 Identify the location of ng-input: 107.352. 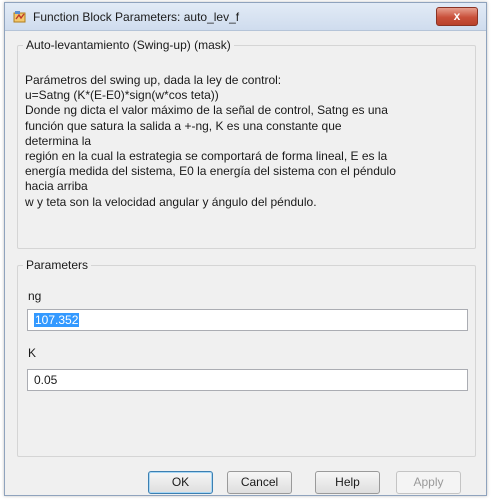
(247, 320).